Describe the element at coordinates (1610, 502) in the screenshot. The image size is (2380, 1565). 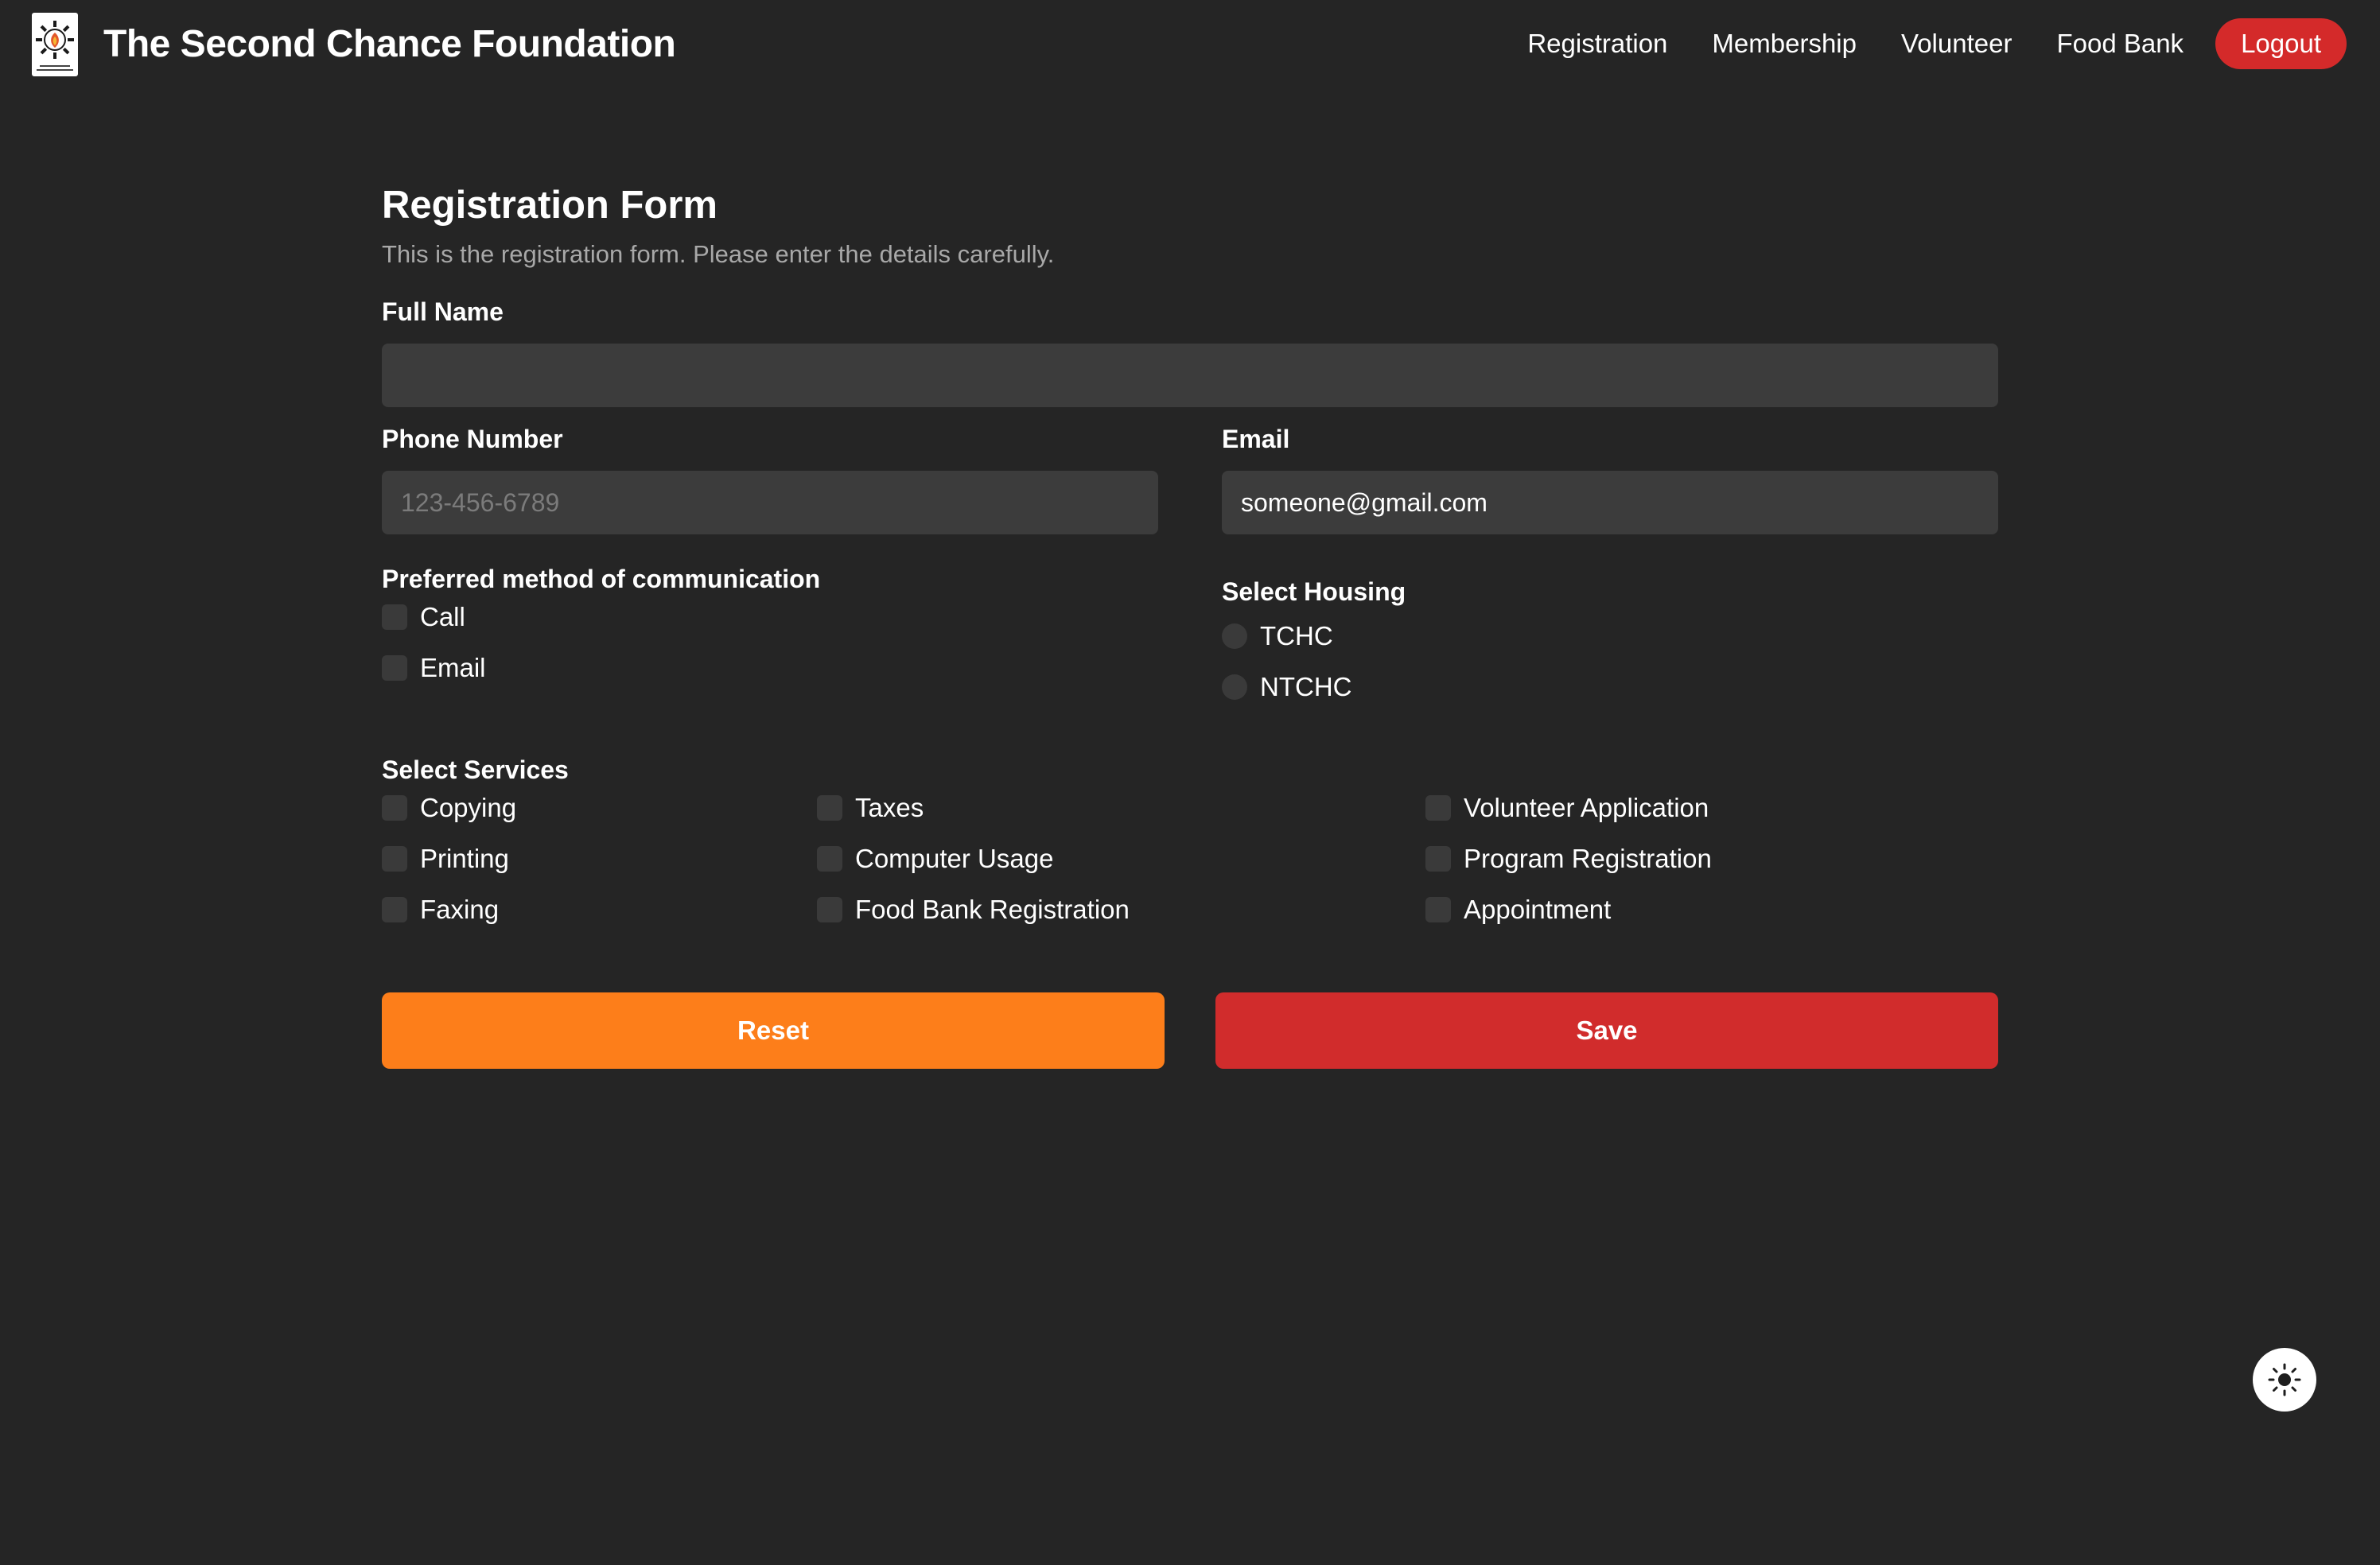
I see `email-input` at that location.